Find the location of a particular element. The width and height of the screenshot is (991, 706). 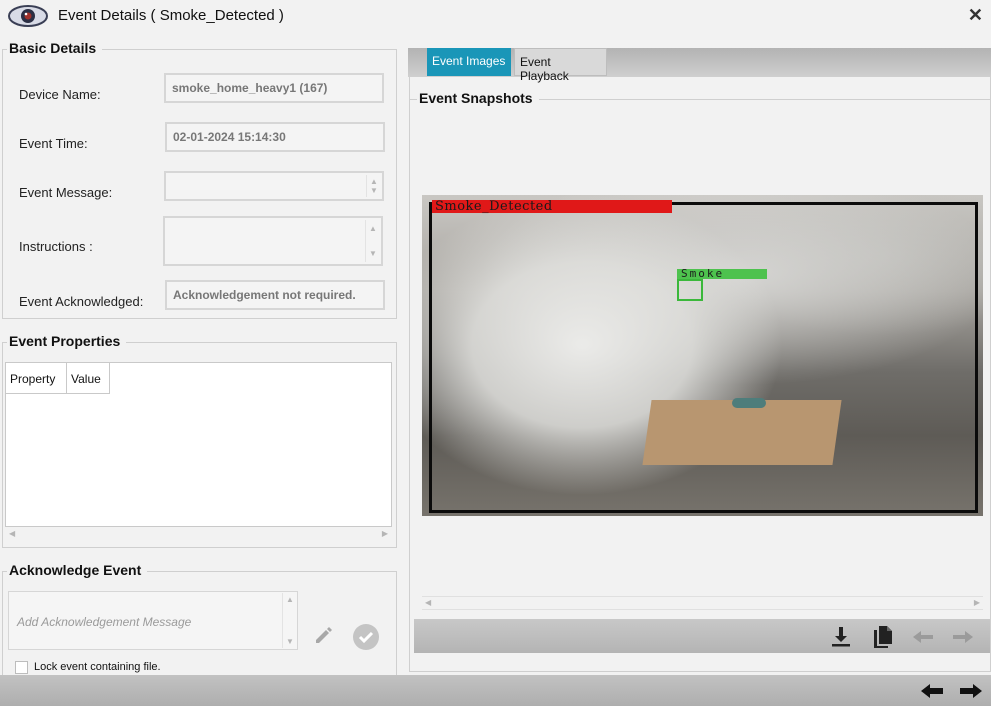

lock-event-label: Lock event containing file. is located at coordinates (97, 667).